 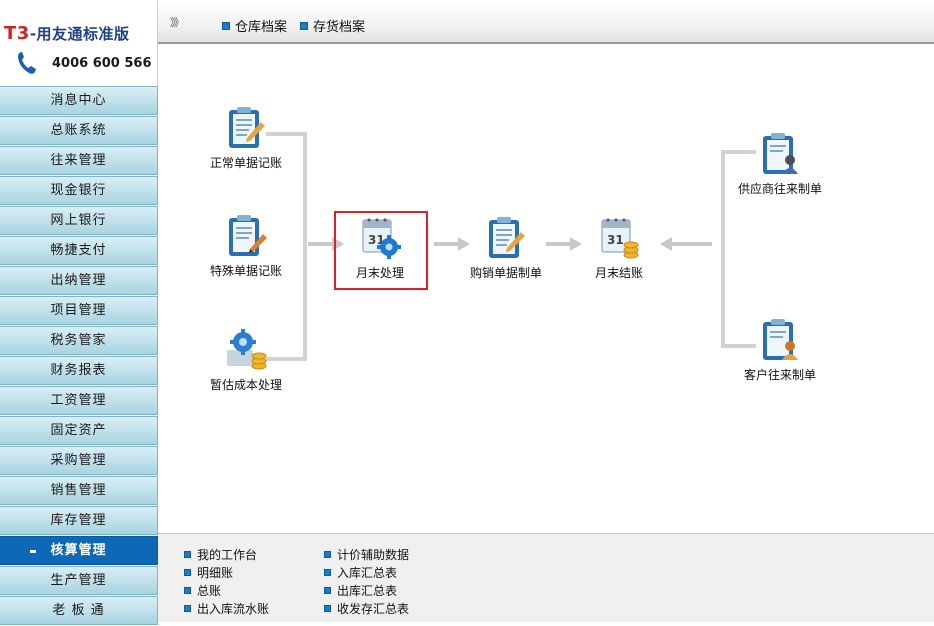 I want to click on quick-link-stock-summary: 收发存汇总表, so click(x=366, y=608).